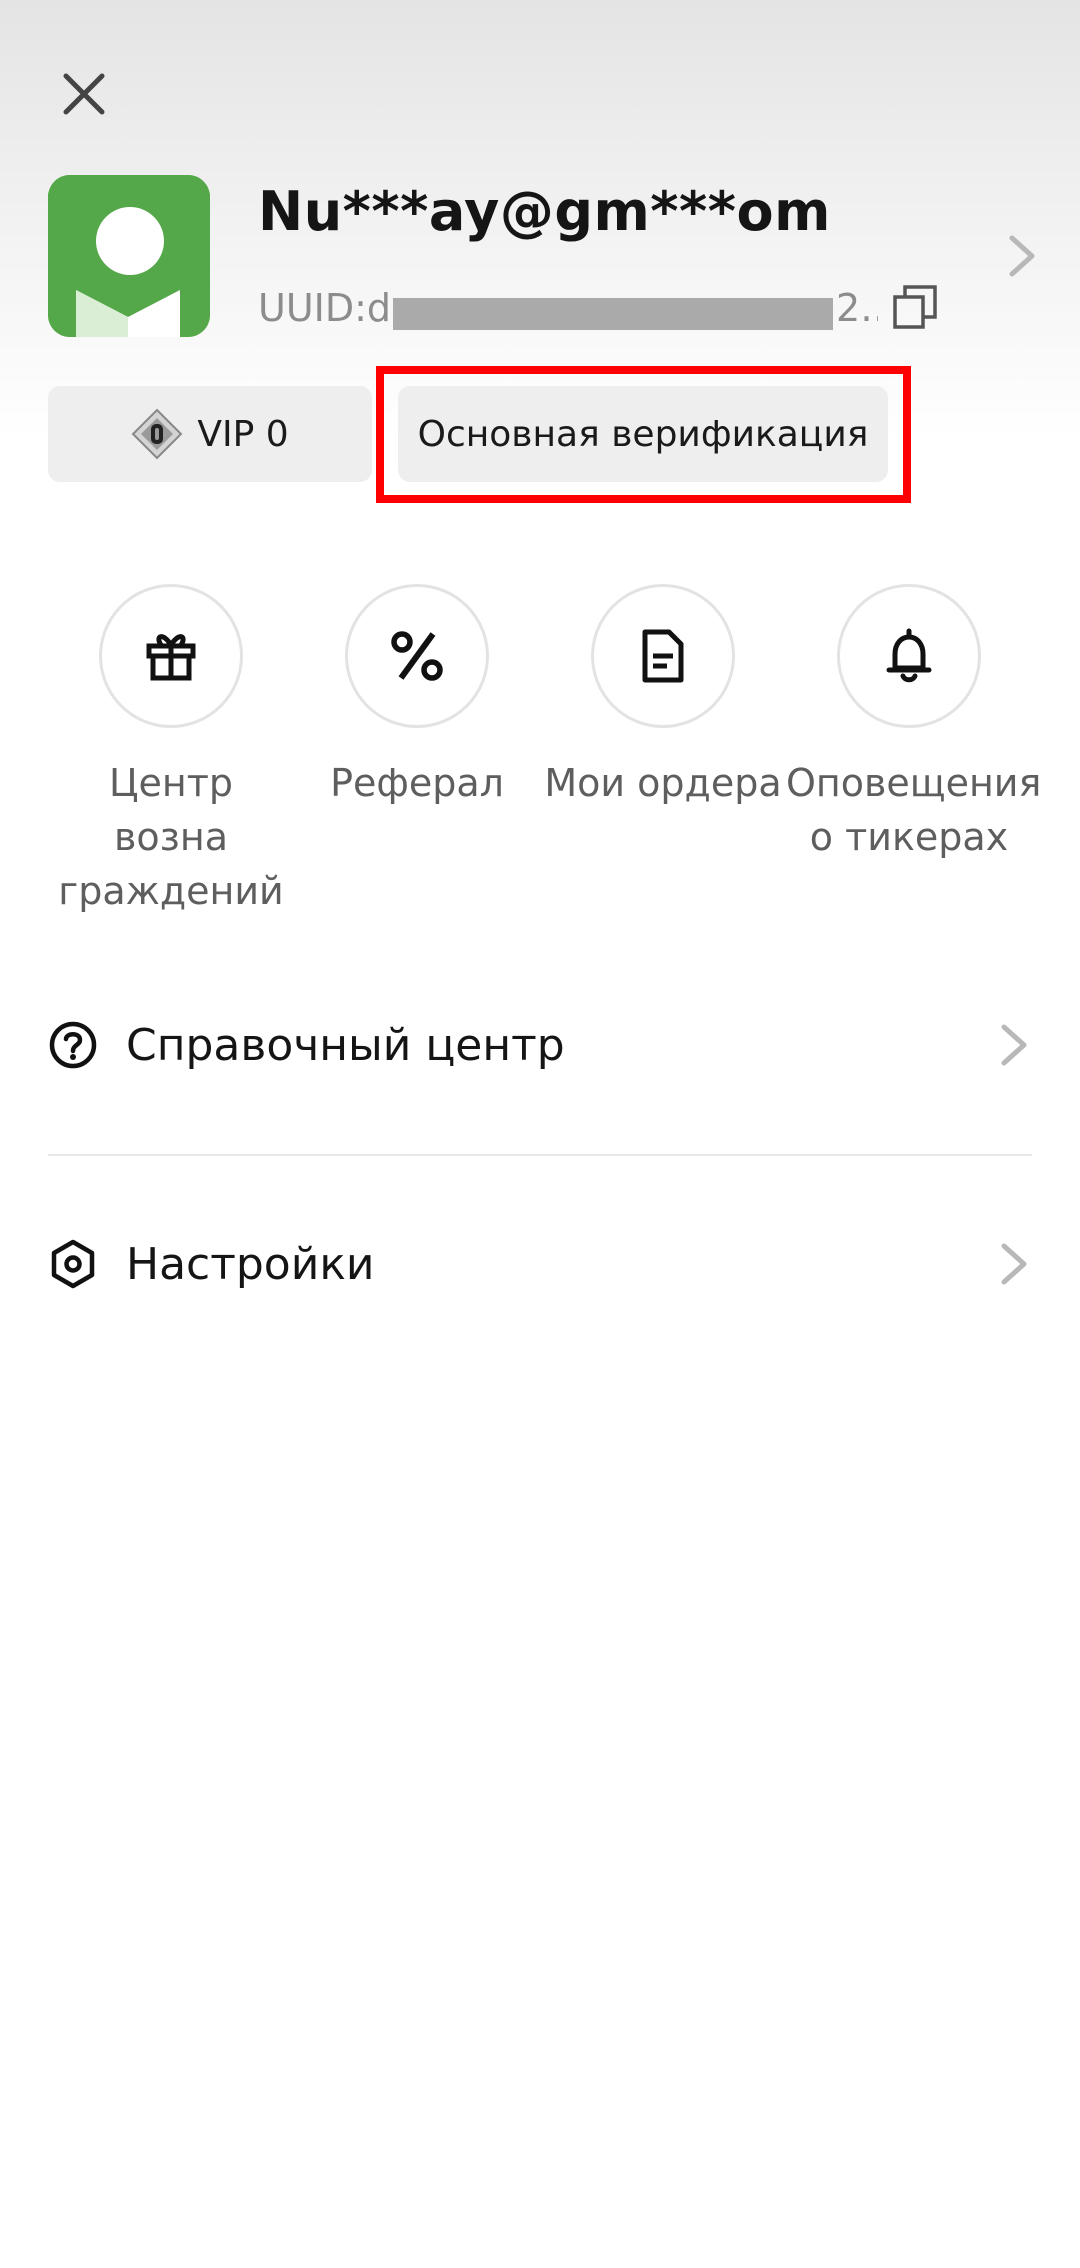 The width and height of the screenshot is (1080, 2268). I want to click on hexagon-settings-icon, so click(73, 1264).